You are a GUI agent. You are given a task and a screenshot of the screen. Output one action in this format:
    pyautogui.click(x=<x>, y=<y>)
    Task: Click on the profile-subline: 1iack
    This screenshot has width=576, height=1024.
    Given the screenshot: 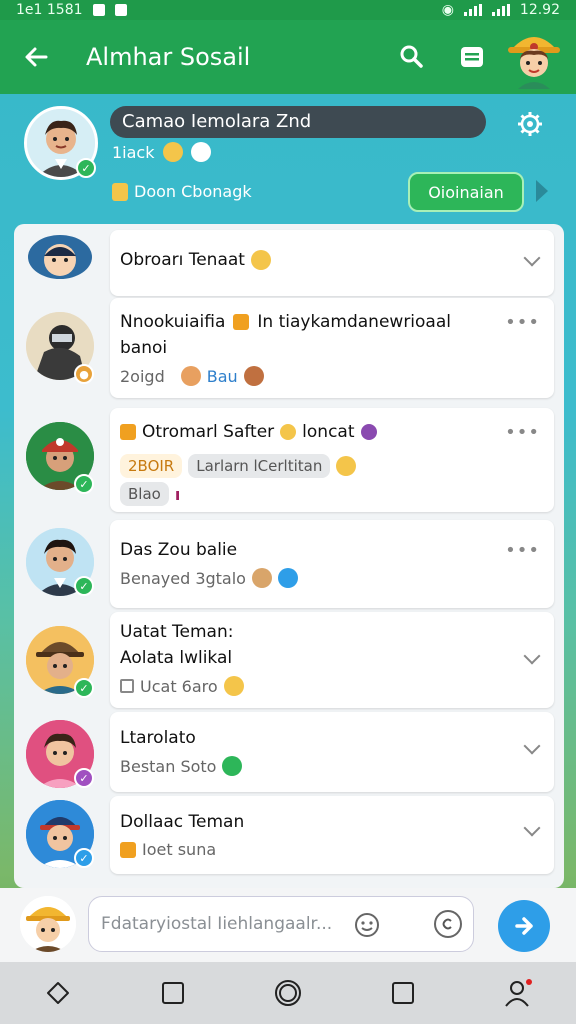 What is the action you would take?
    pyautogui.click(x=161, y=152)
    